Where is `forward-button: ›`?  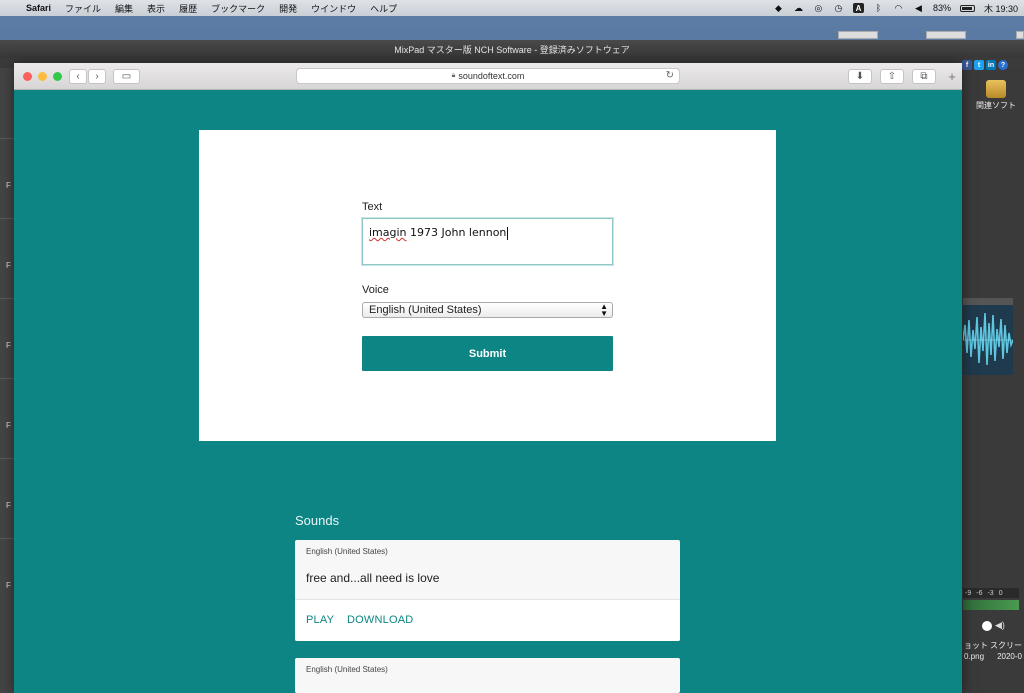
forward-button: › is located at coordinates (97, 76).